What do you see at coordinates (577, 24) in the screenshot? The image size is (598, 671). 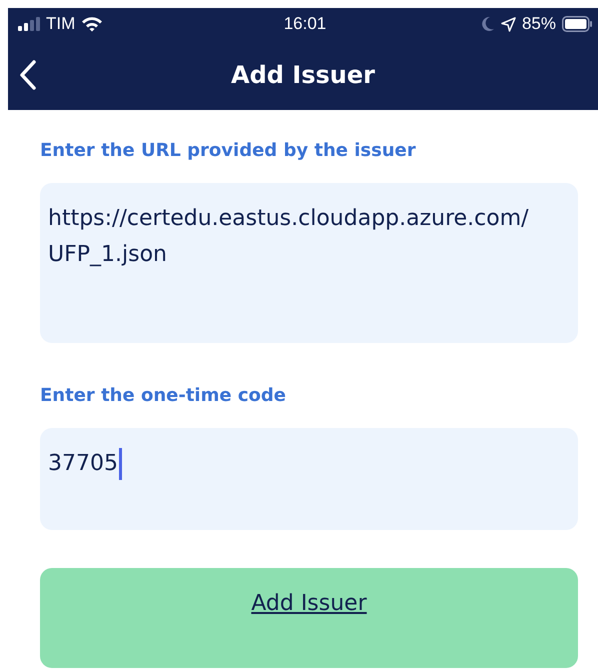 I see `battery-icon` at bounding box center [577, 24].